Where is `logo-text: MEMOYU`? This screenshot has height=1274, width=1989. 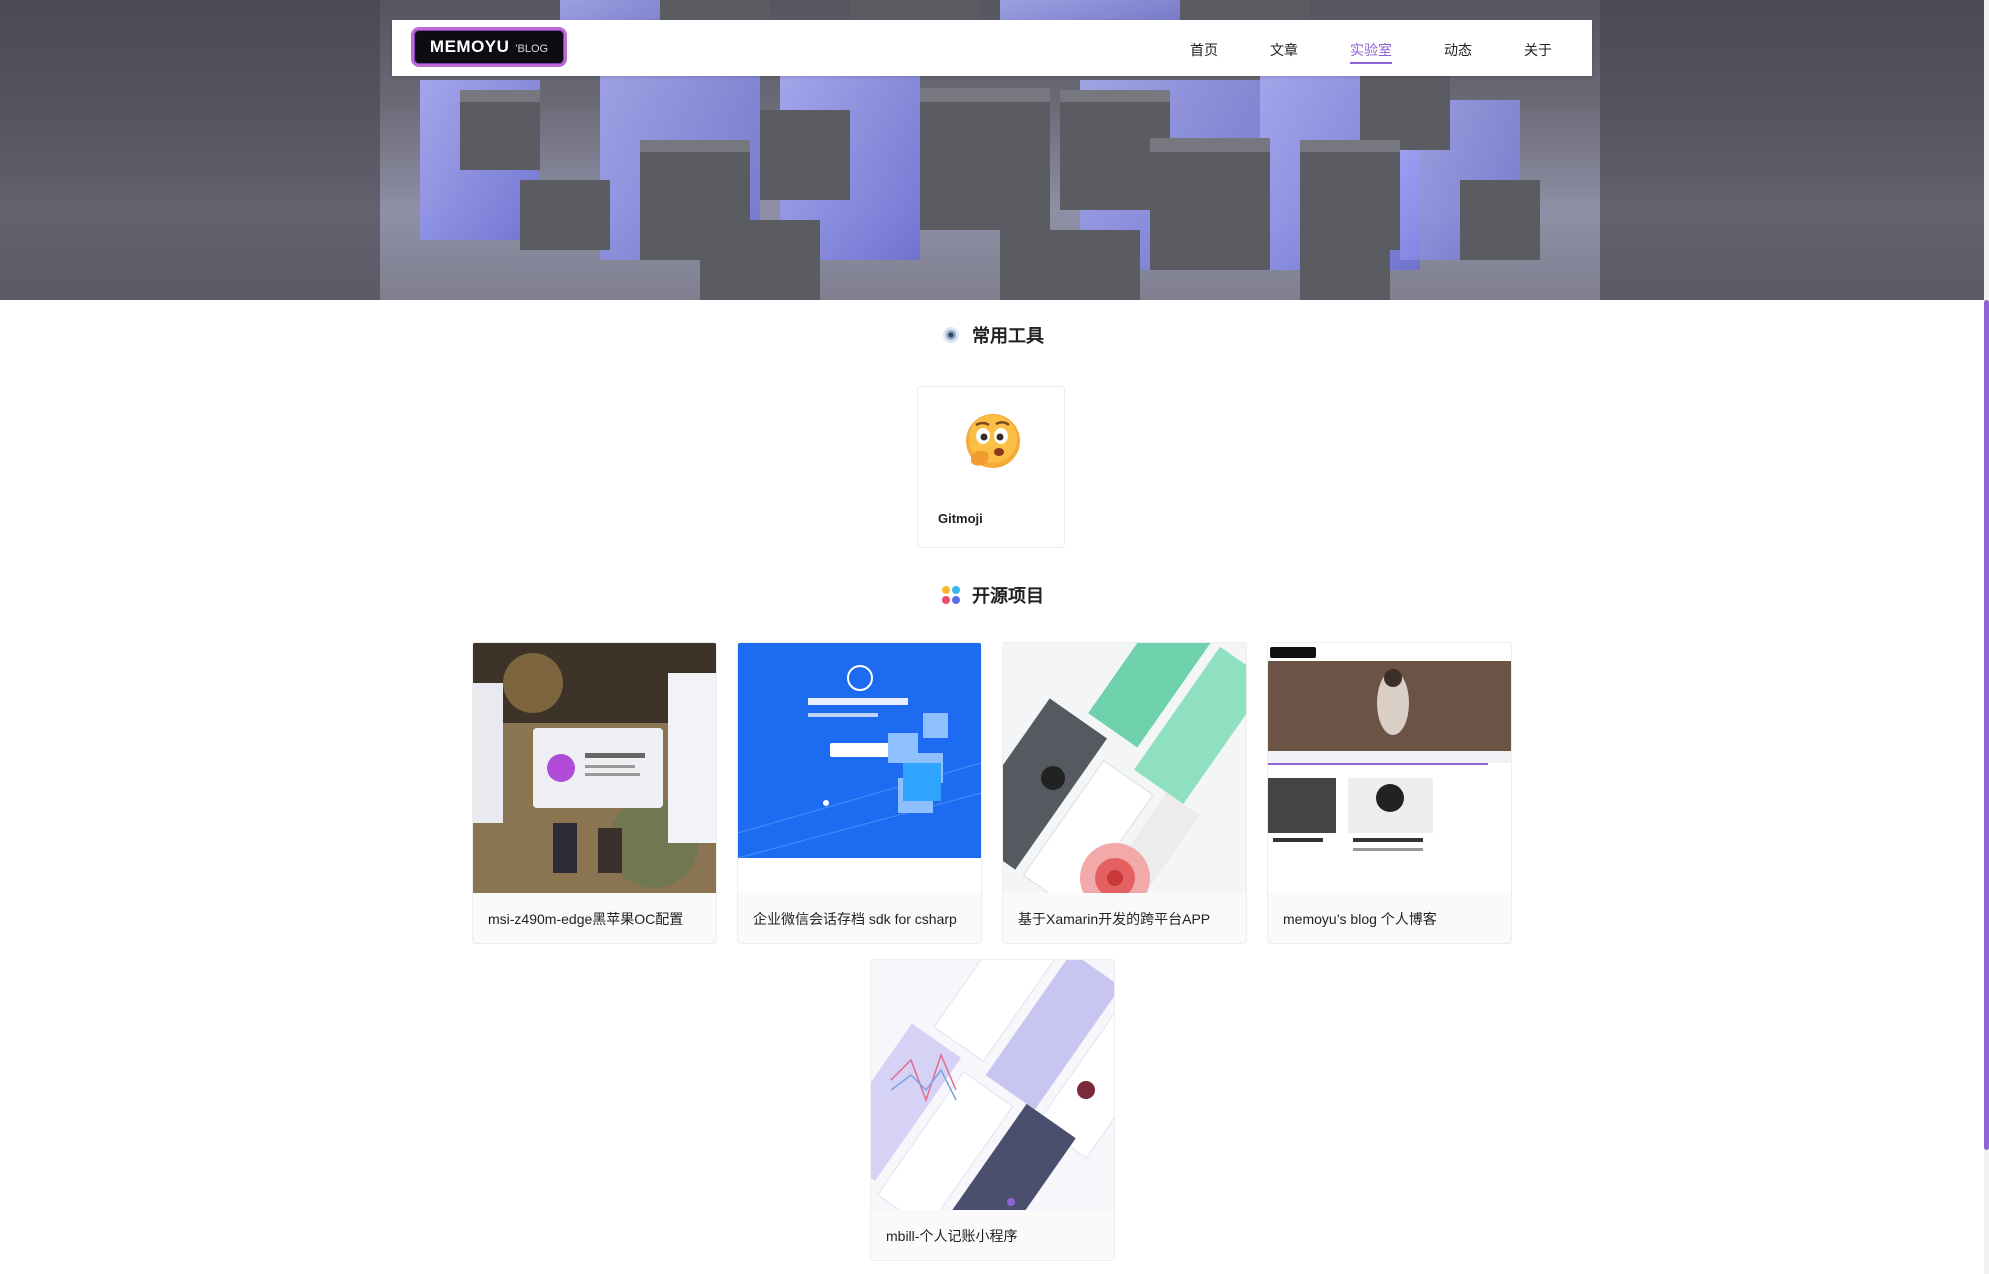
logo-text: MEMOYU is located at coordinates (469, 46).